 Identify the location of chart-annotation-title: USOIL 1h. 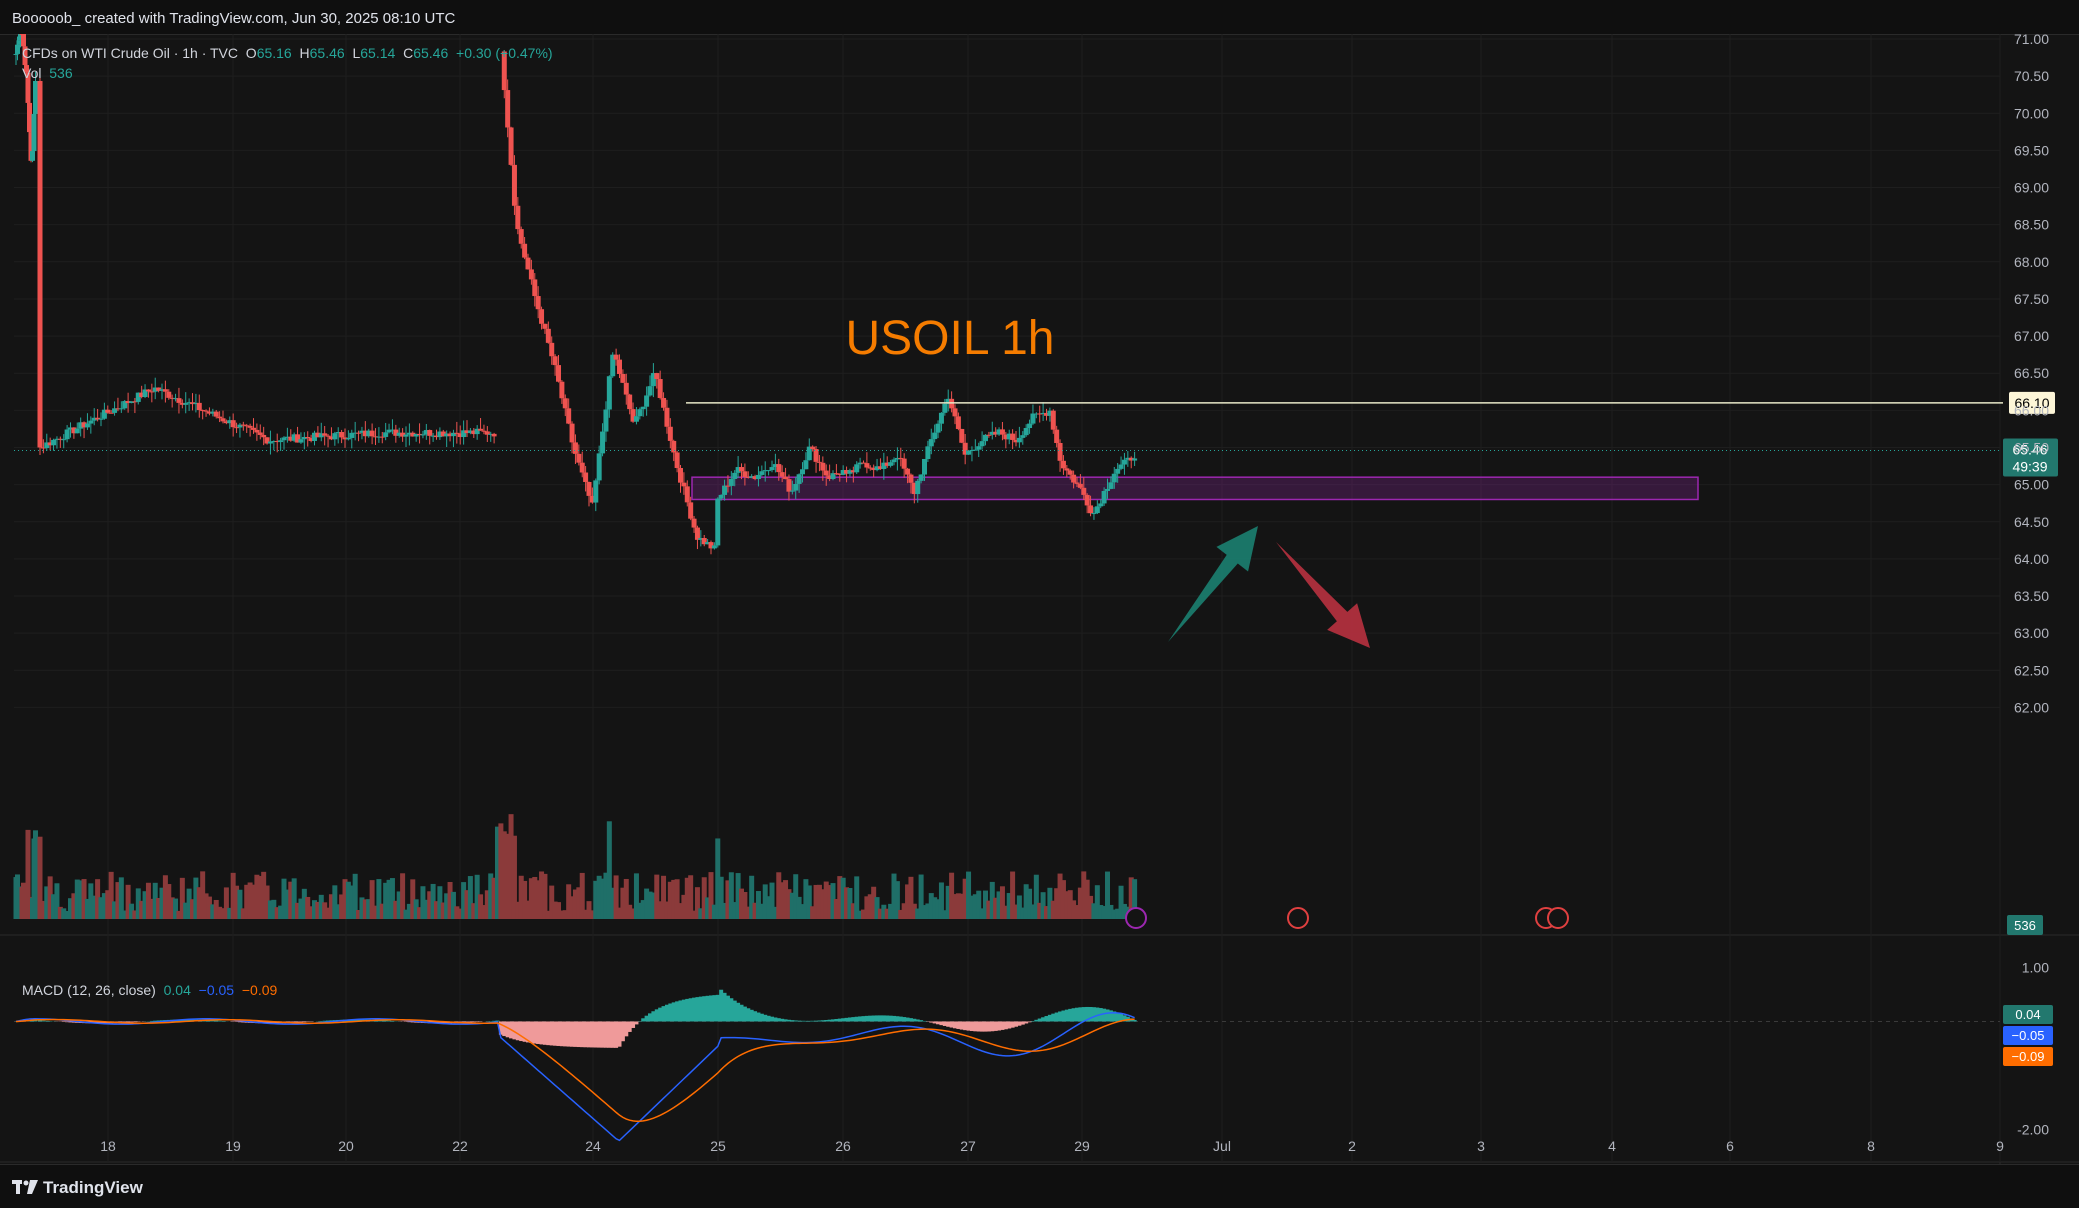
(950, 338).